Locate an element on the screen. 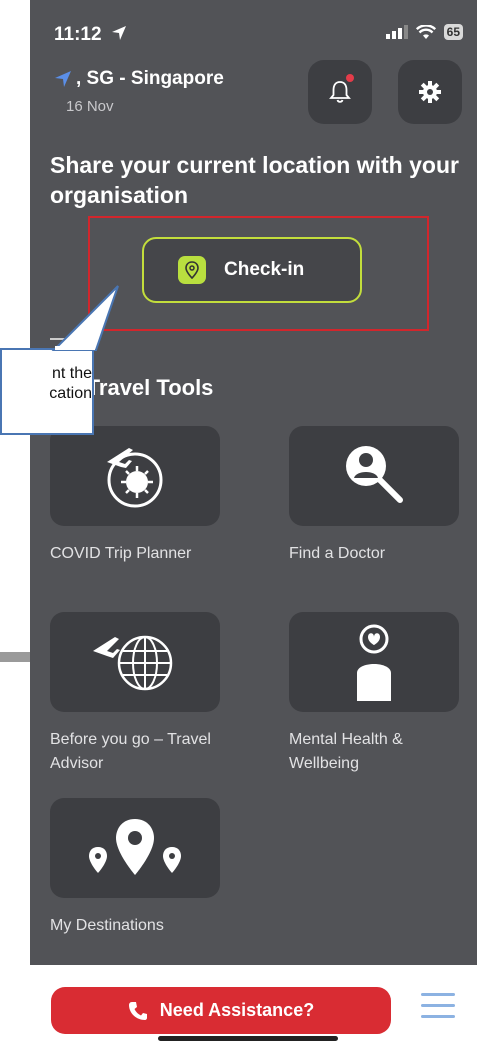  tool-covid-trip-planner: COVID Trip Planner is located at coordinates (135, 496).